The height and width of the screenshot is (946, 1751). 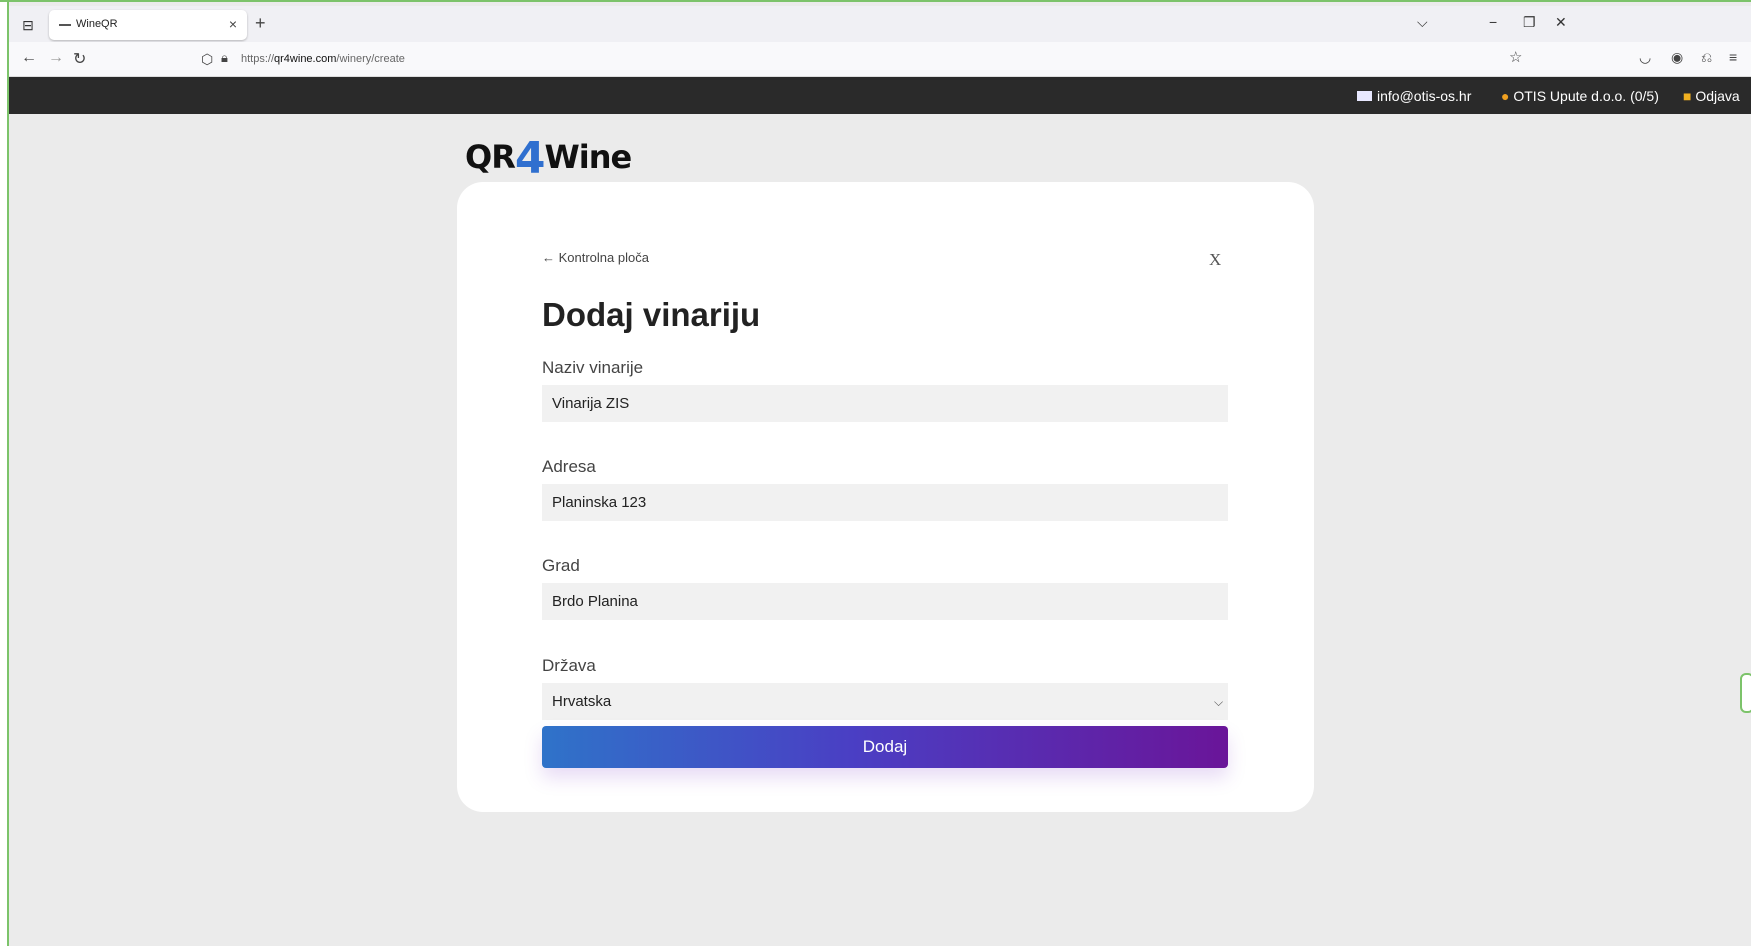 What do you see at coordinates (1745, 693) in the screenshot?
I see `side-widget` at bounding box center [1745, 693].